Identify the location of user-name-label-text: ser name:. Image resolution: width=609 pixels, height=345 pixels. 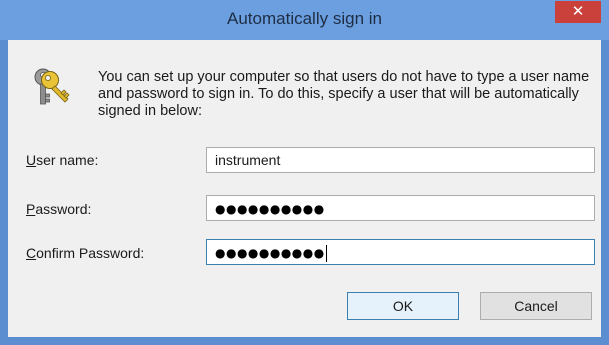
(67, 160).